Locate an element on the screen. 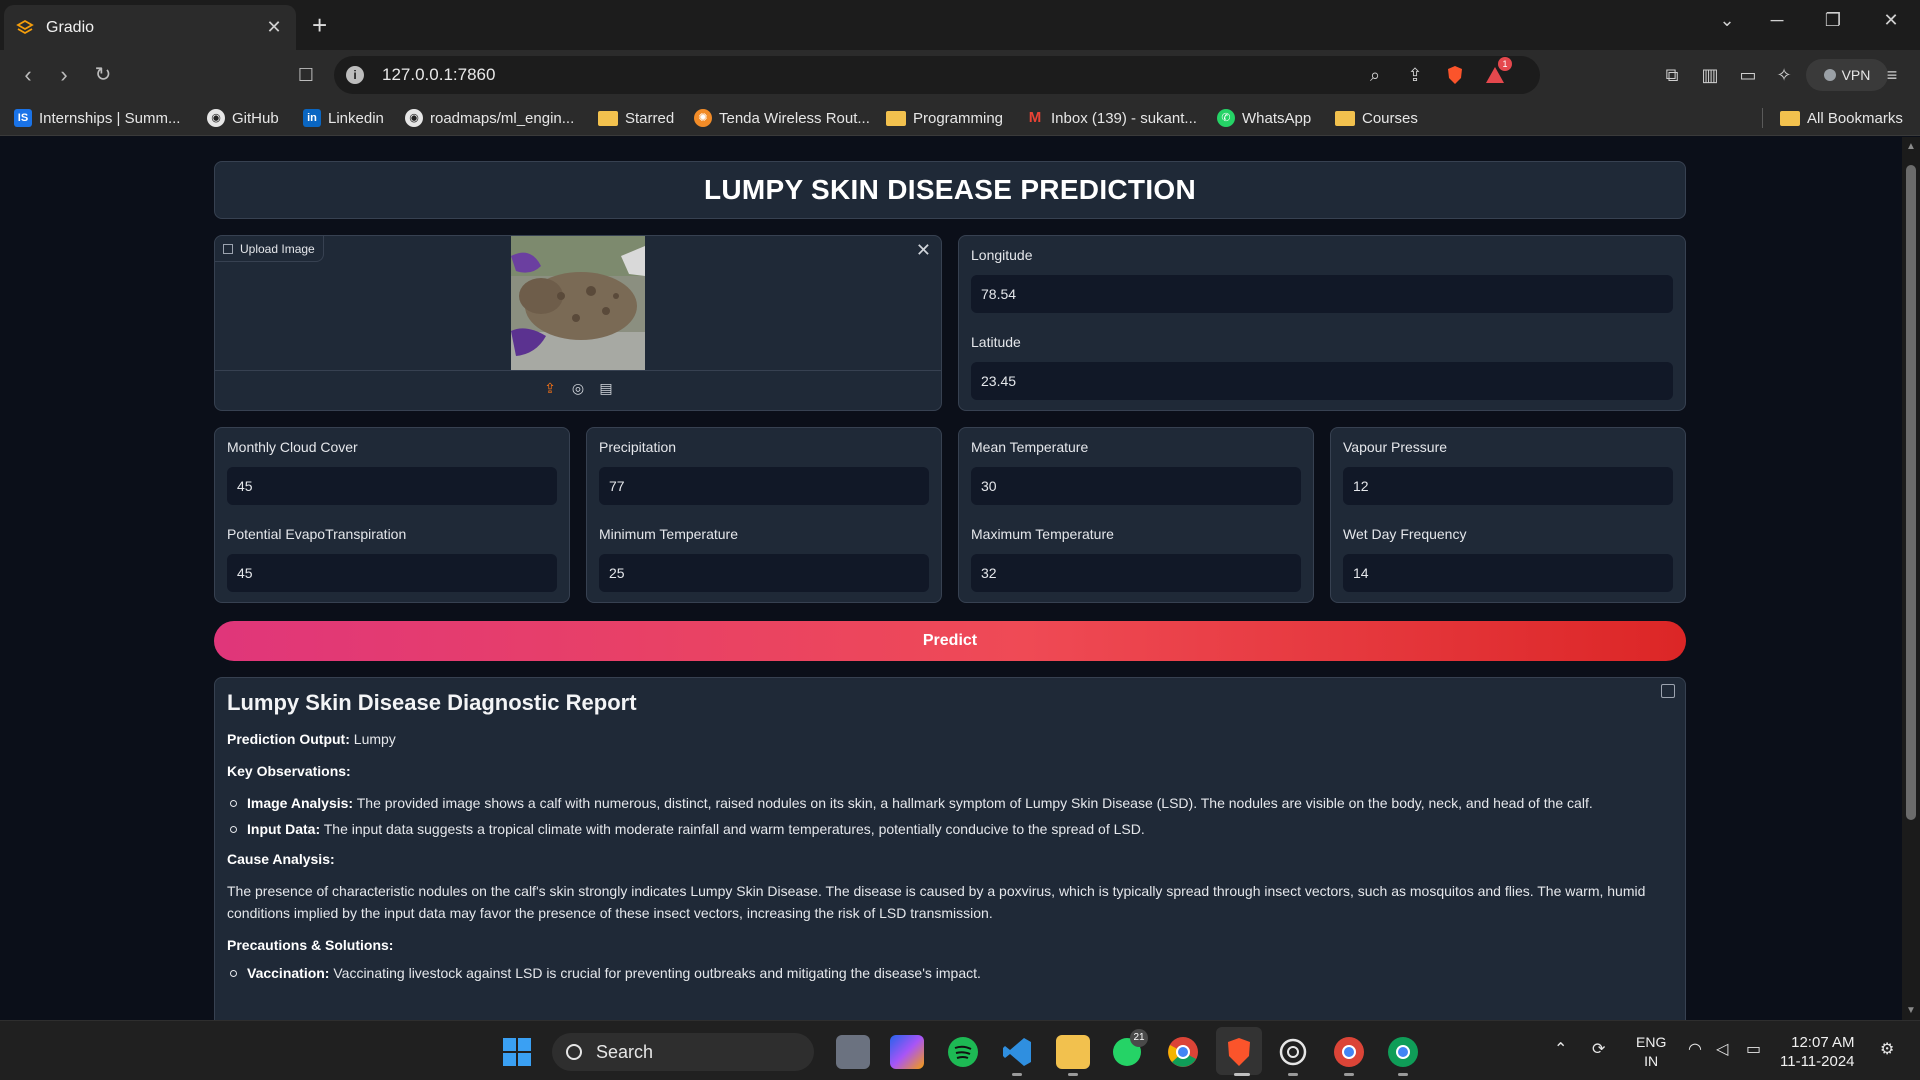 The width and height of the screenshot is (1920, 1080). wet-day-freq-input: 14 is located at coordinates (1508, 573).